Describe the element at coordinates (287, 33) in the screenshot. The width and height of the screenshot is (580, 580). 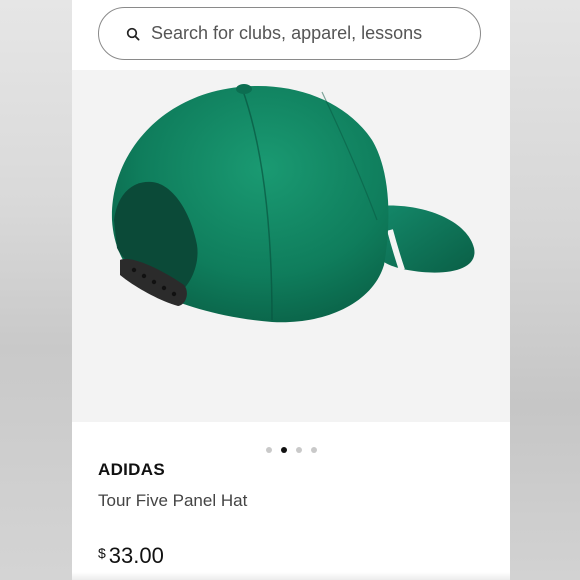
I see `search-placeholder: Search for clubs, apparel, lessons` at that location.